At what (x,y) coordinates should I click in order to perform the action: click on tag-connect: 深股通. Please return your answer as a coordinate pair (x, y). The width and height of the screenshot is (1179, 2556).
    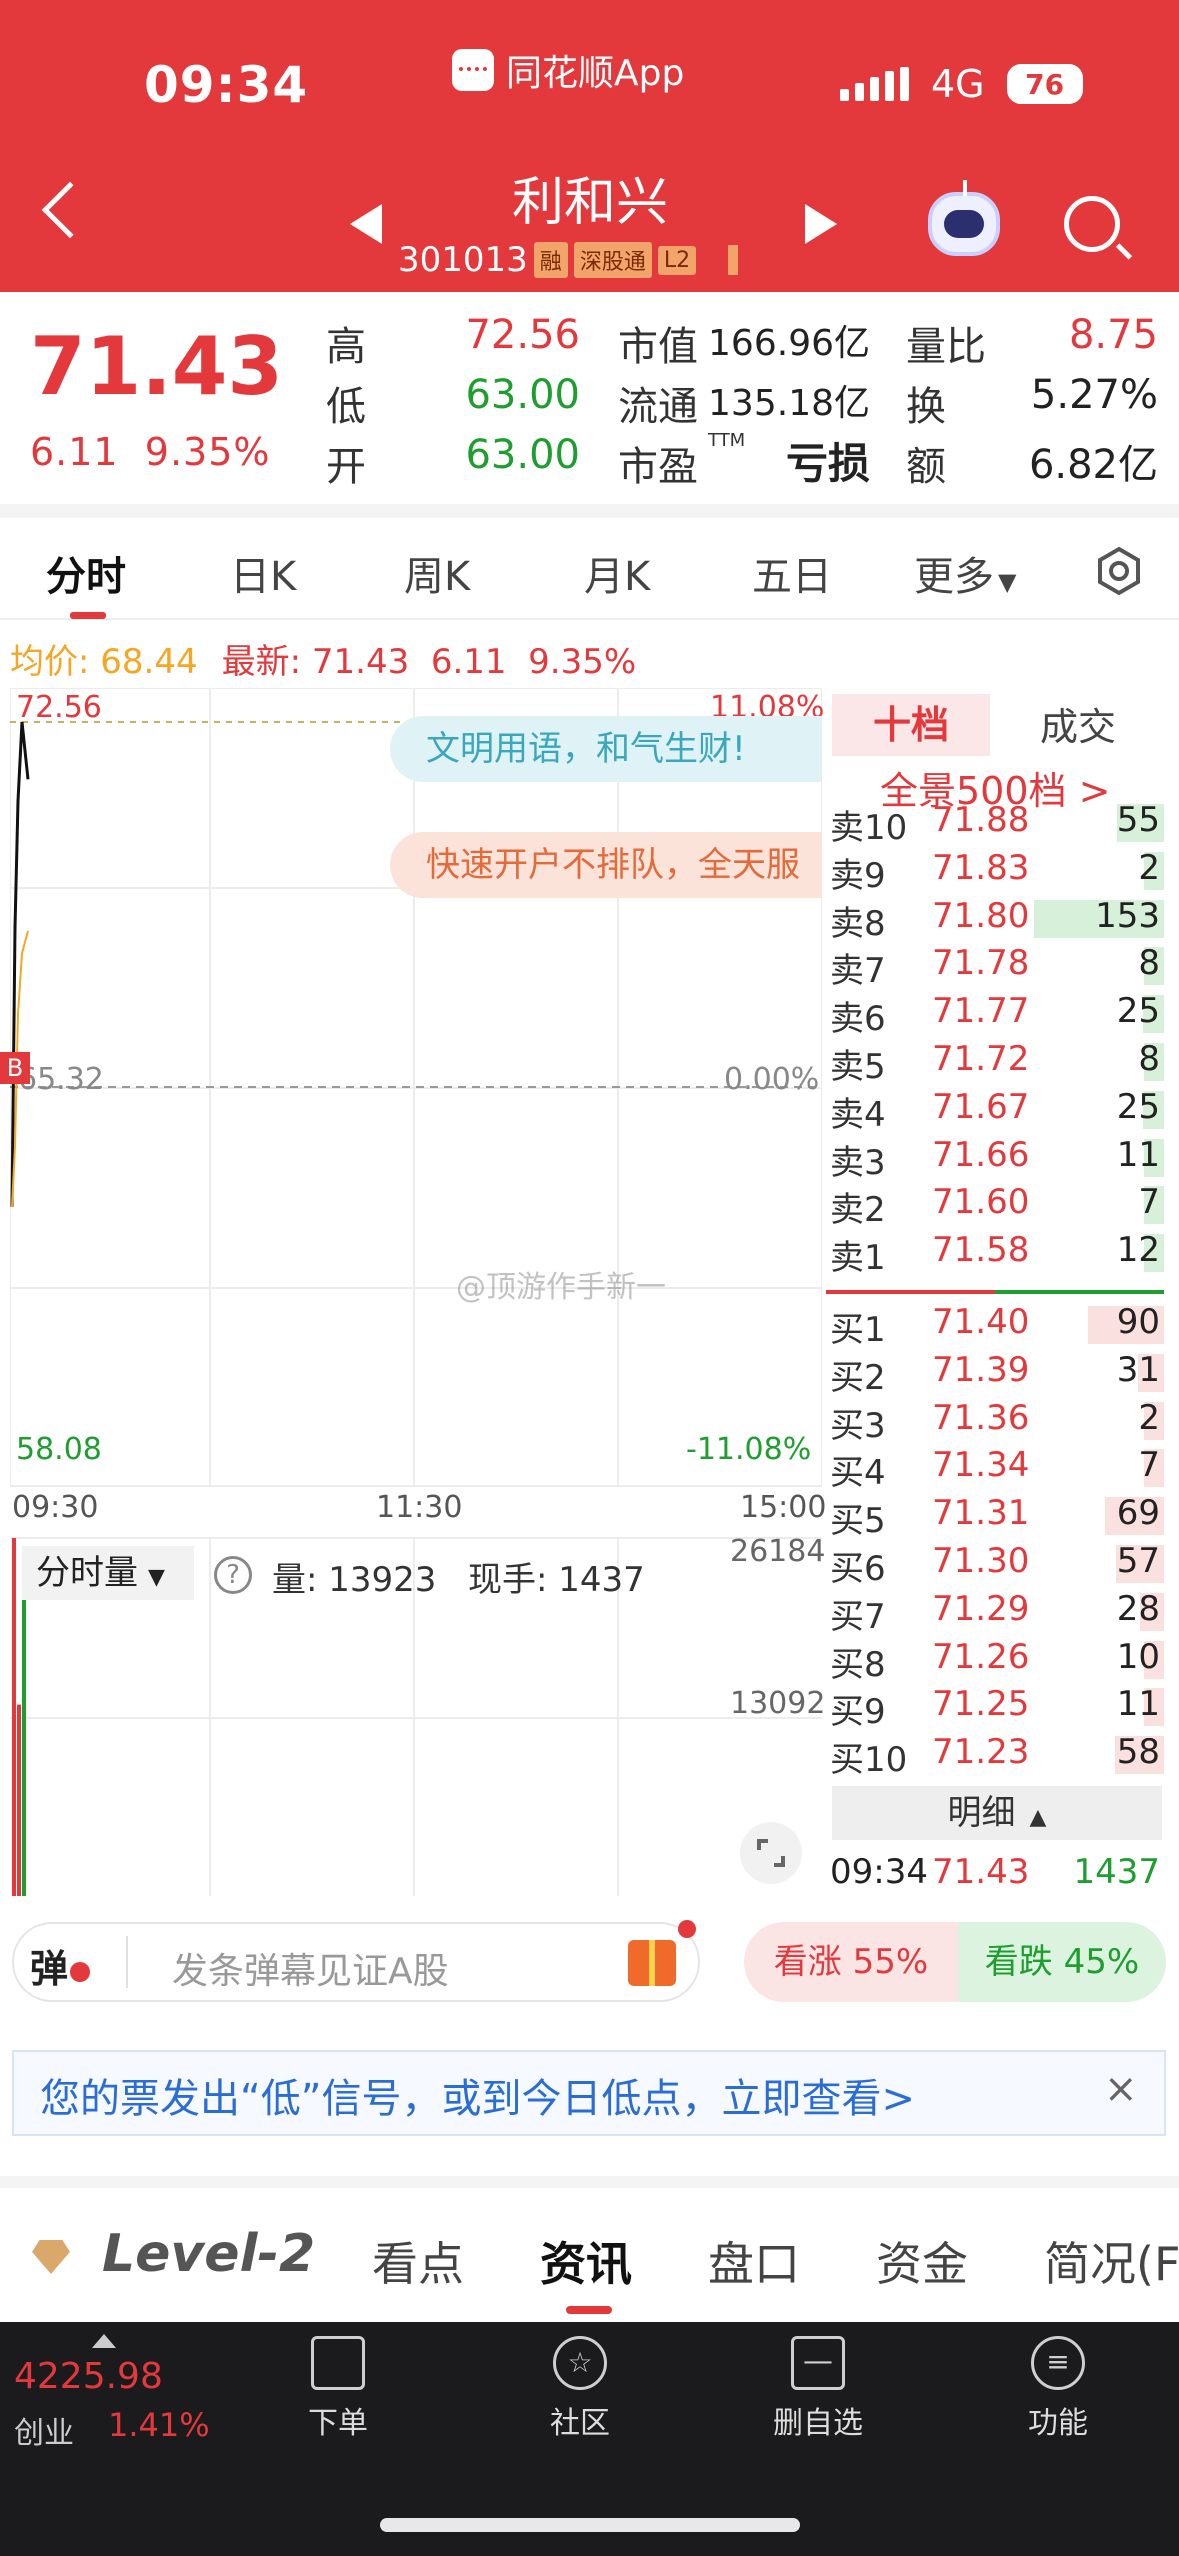
    Looking at the image, I should click on (612, 260).